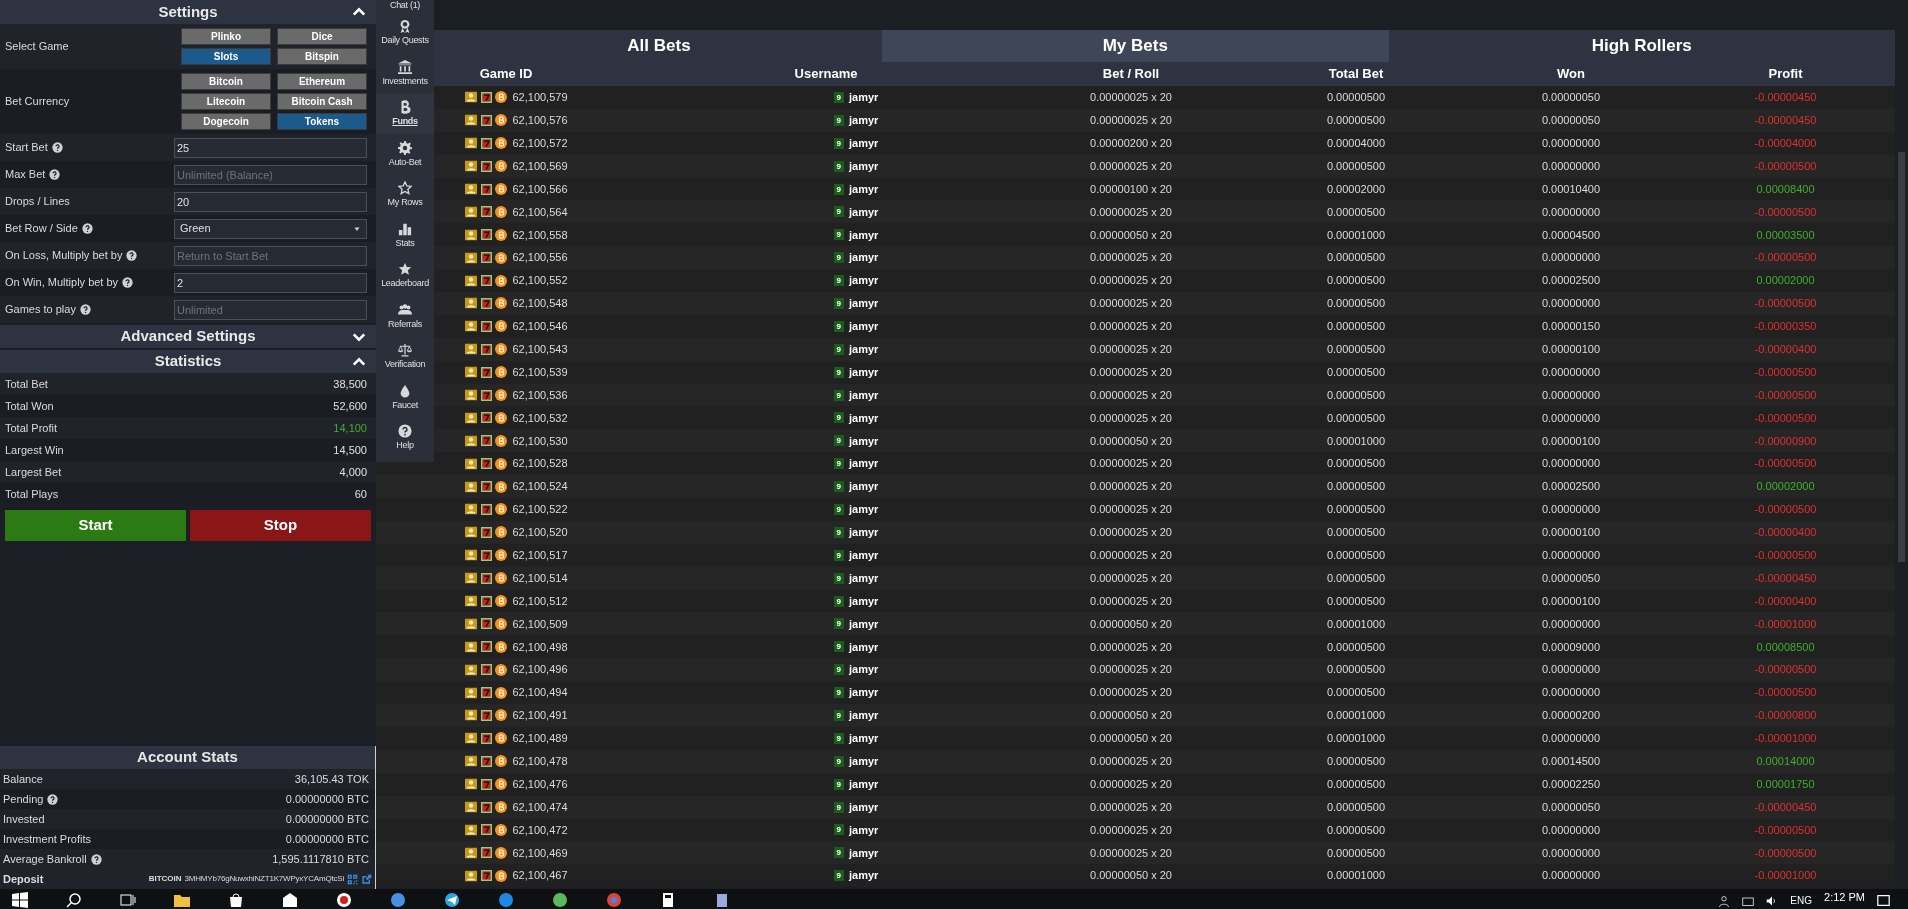  I want to click on section-header: Statistics, so click(188, 361).